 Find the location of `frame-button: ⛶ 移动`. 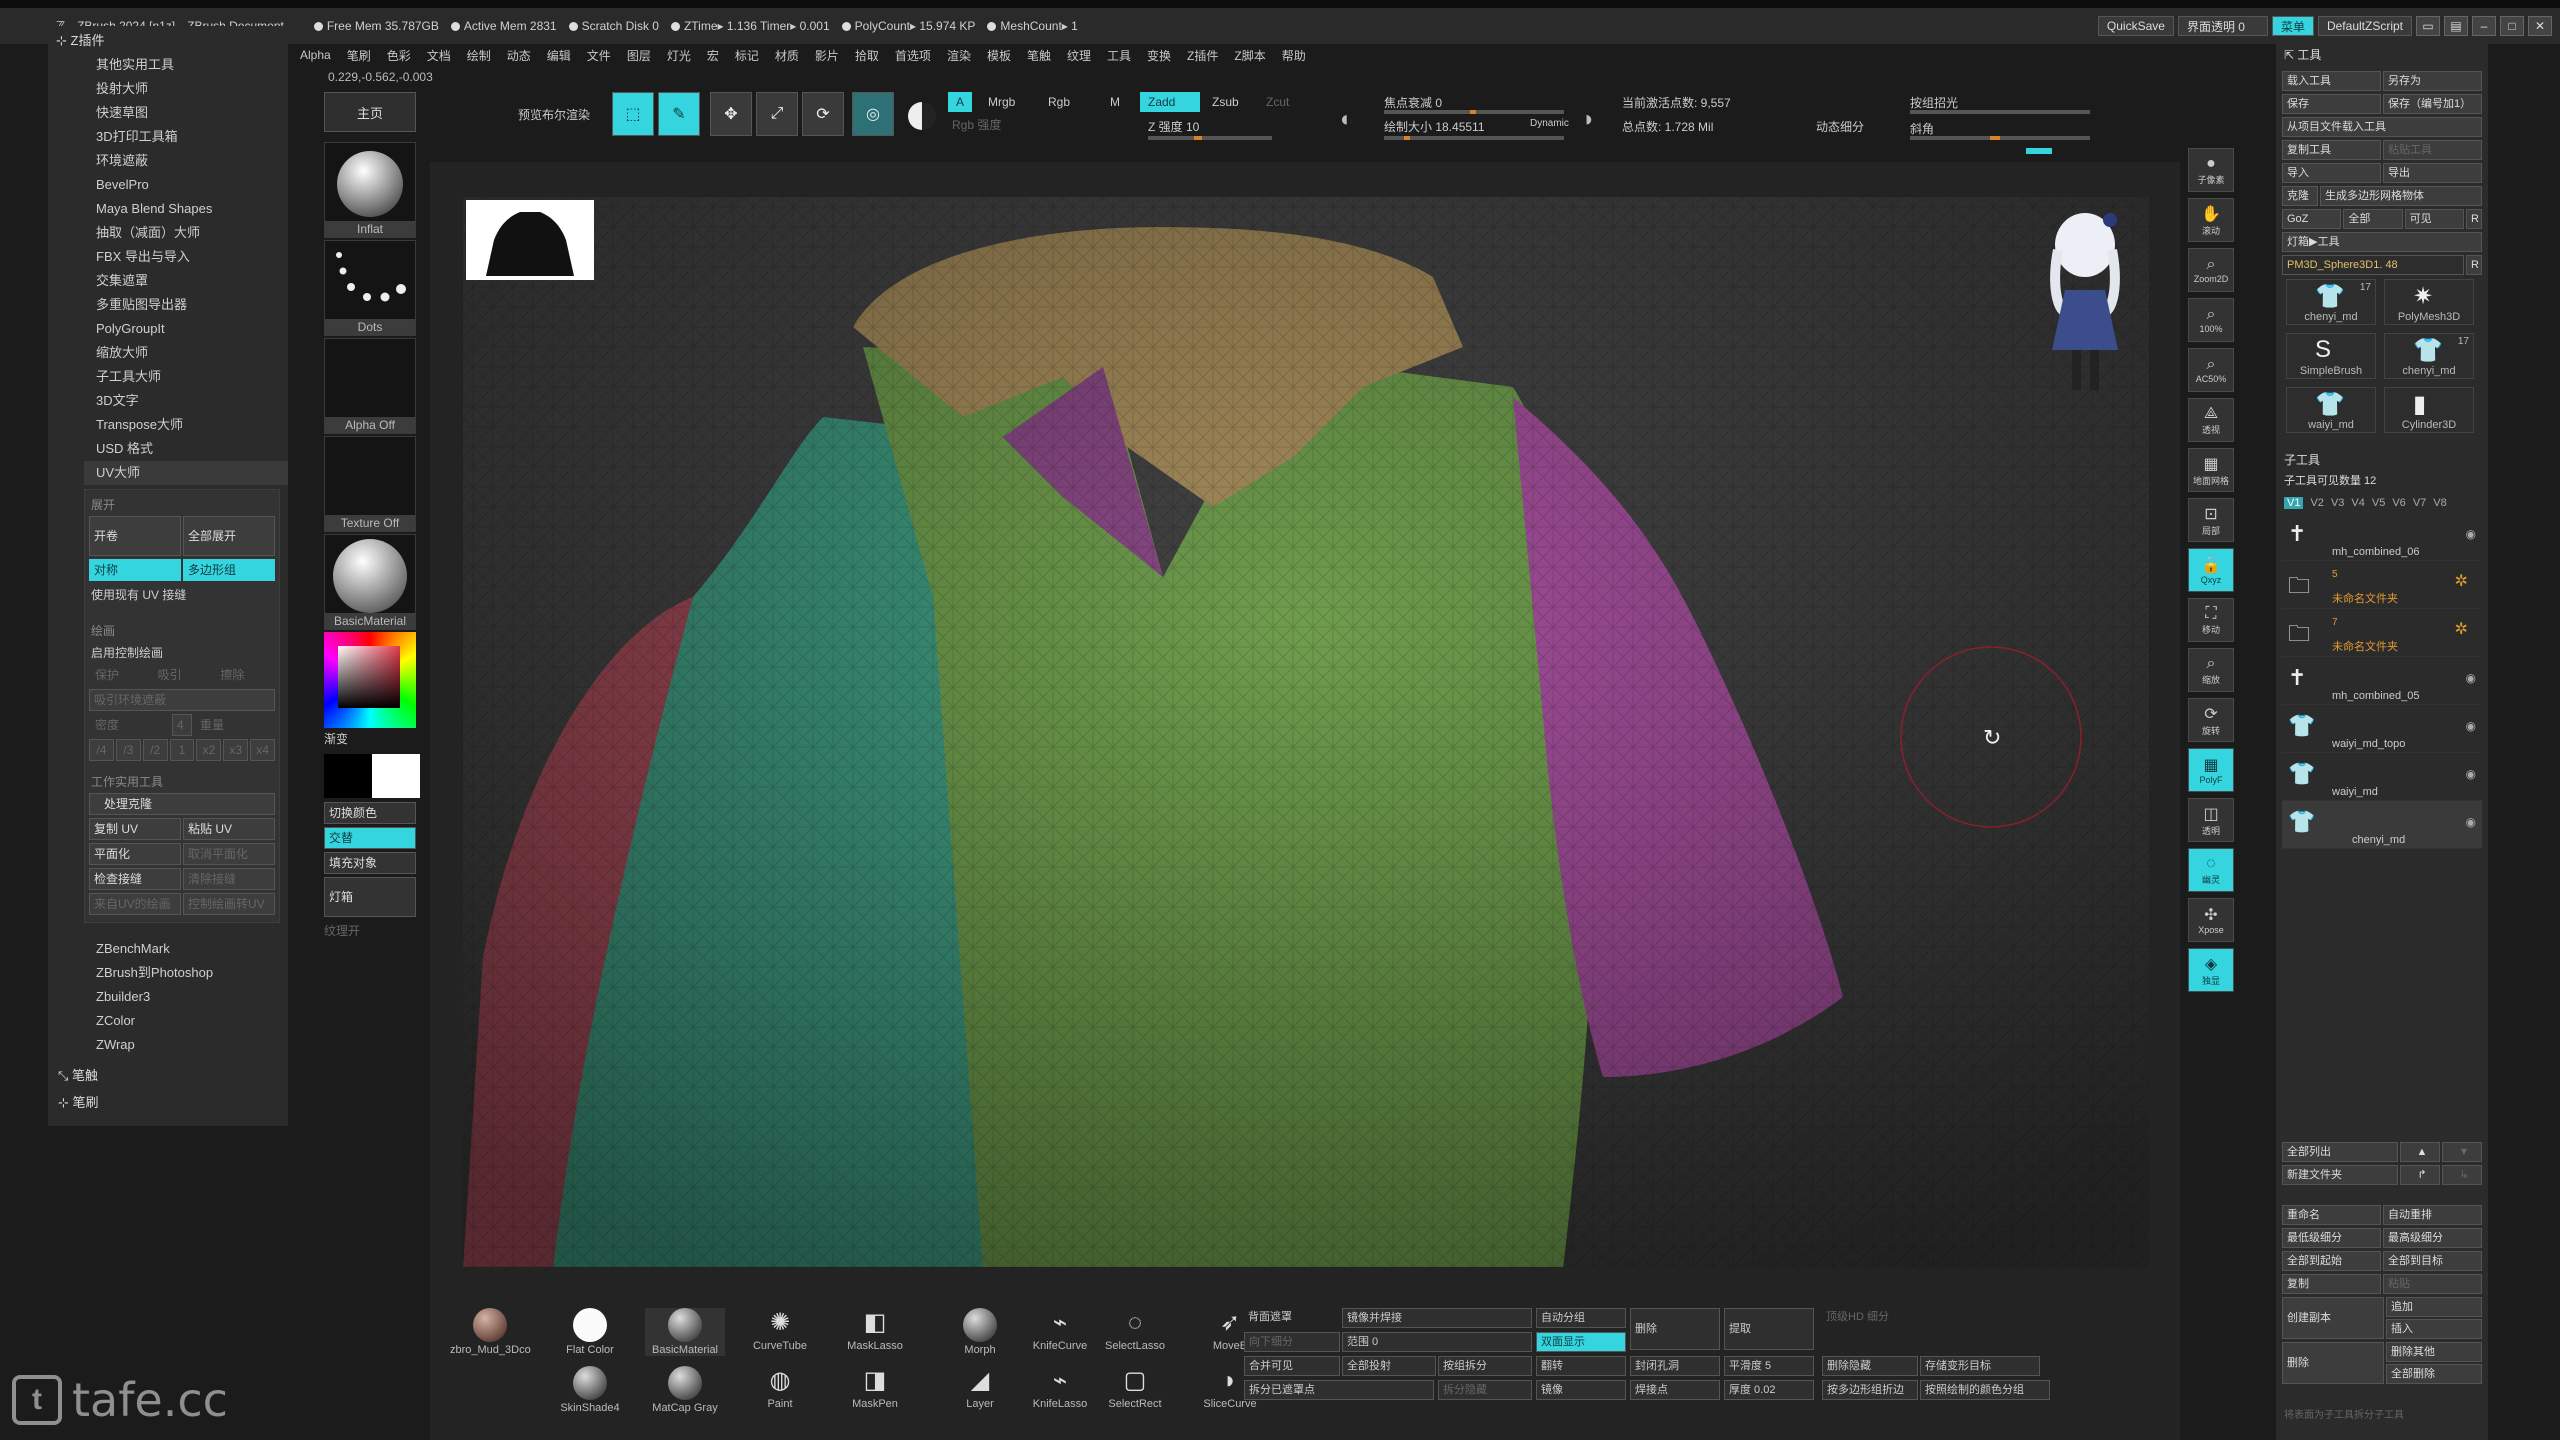

frame-button: ⛶ 移动 is located at coordinates (2211, 620).